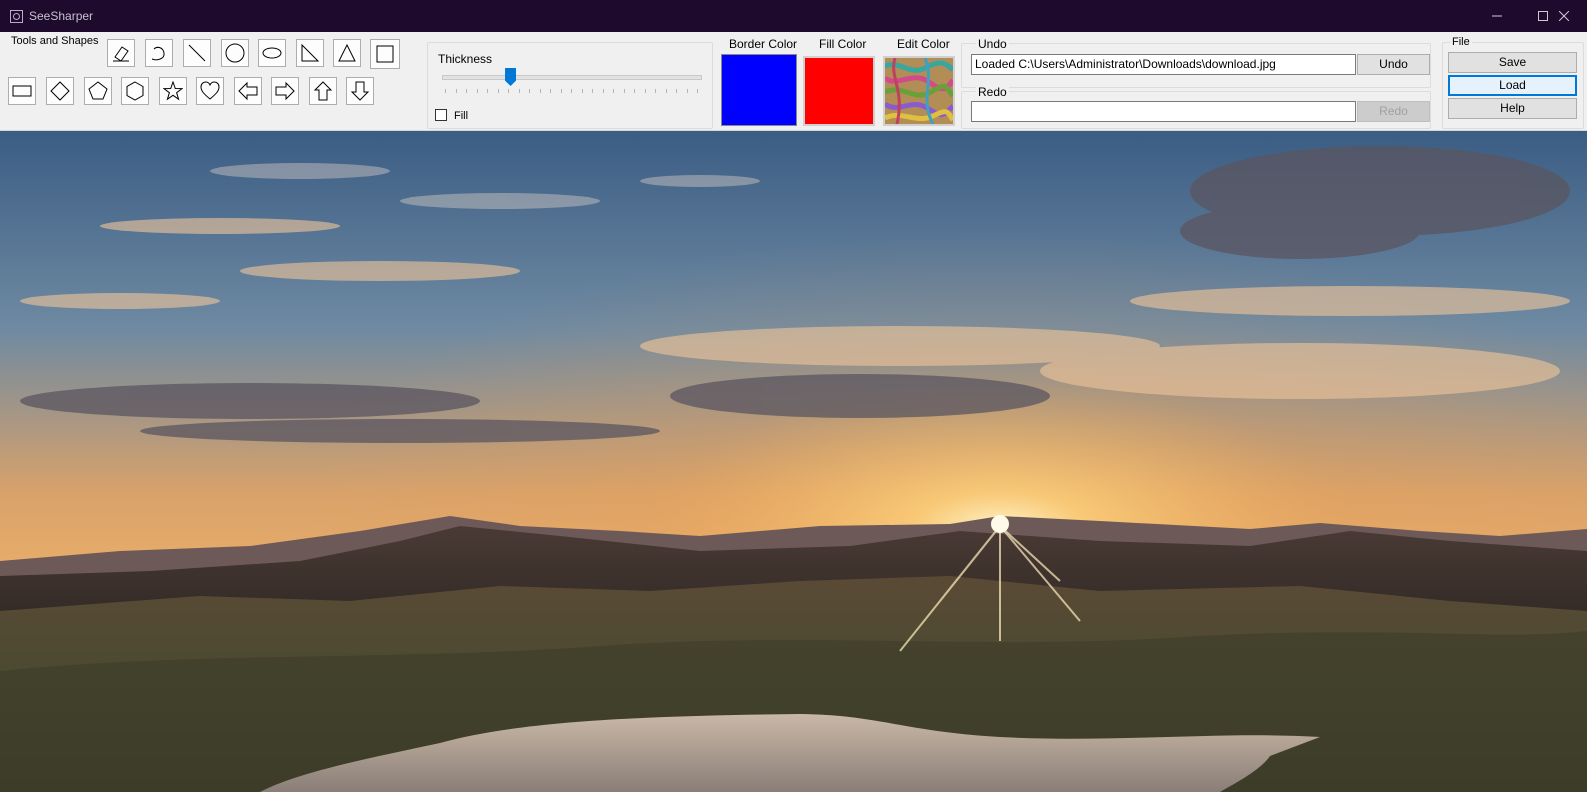 Image resolution: width=1587 pixels, height=792 pixels. I want to click on load-button: Load, so click(1512, 85).